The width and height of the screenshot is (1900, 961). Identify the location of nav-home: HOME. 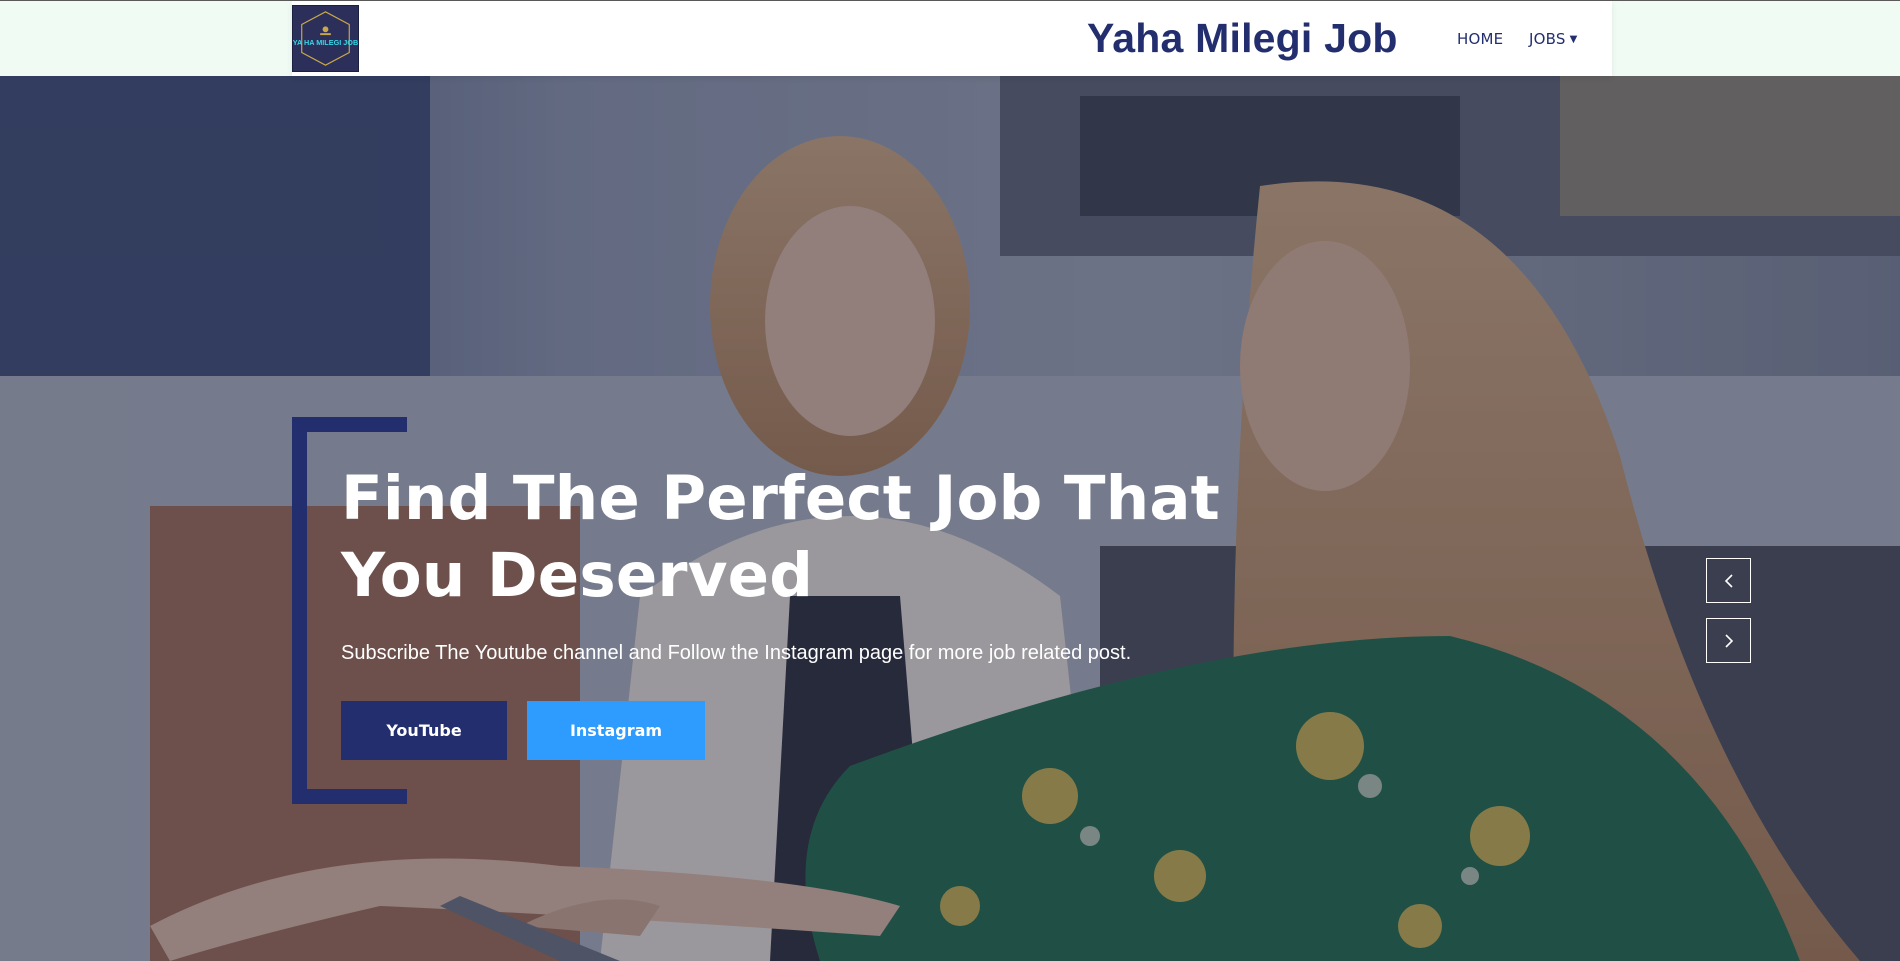
(1480, 39).